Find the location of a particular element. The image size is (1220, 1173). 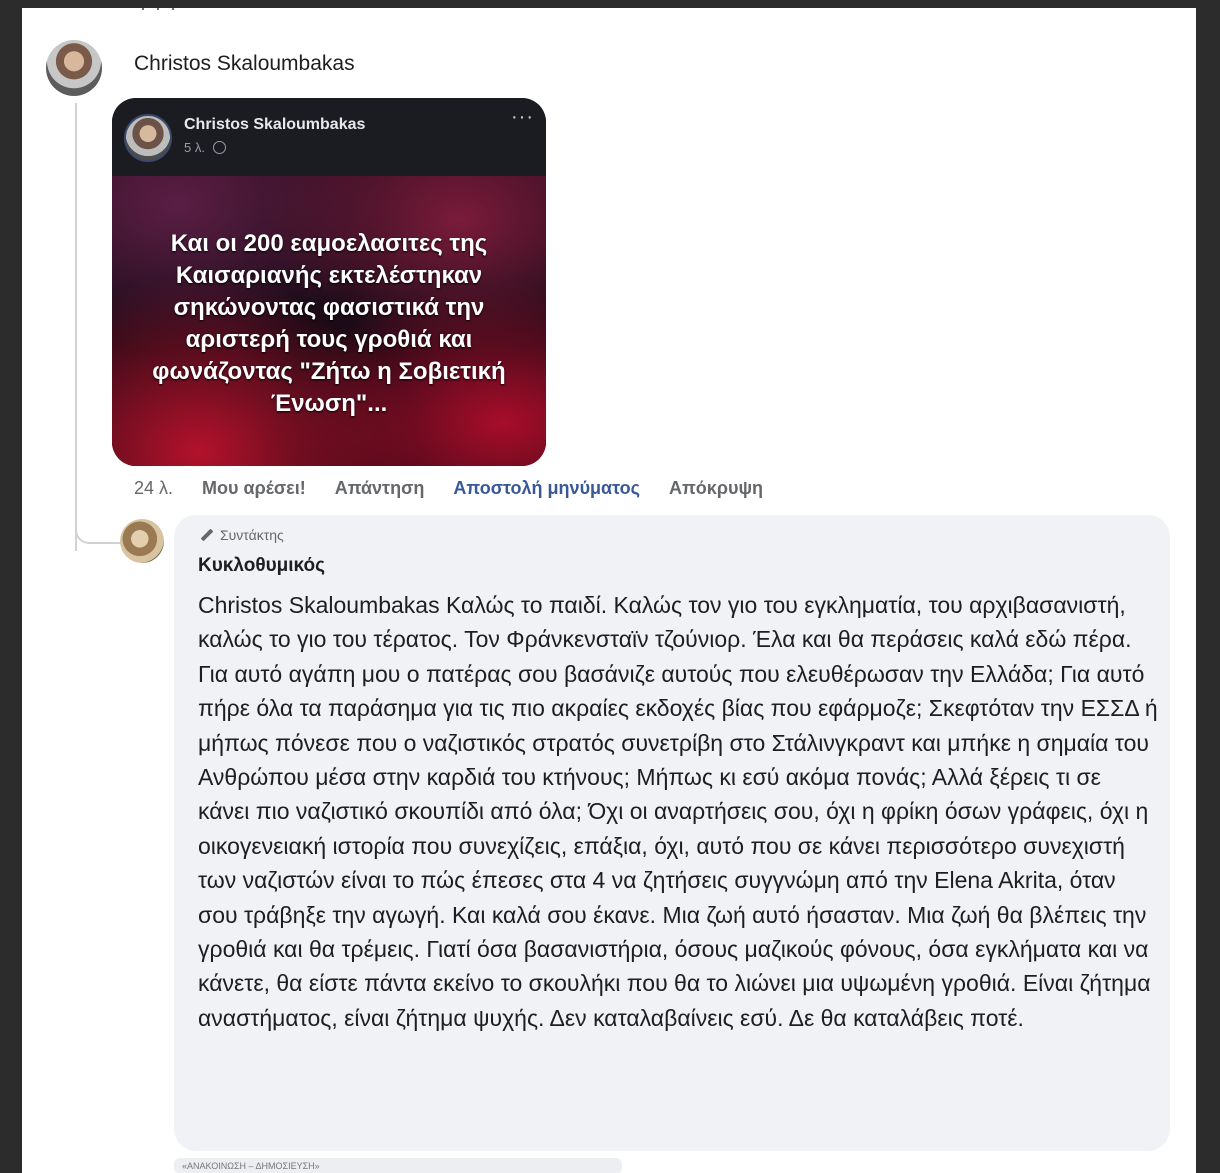

avatar is located at coordinates (74, 68).